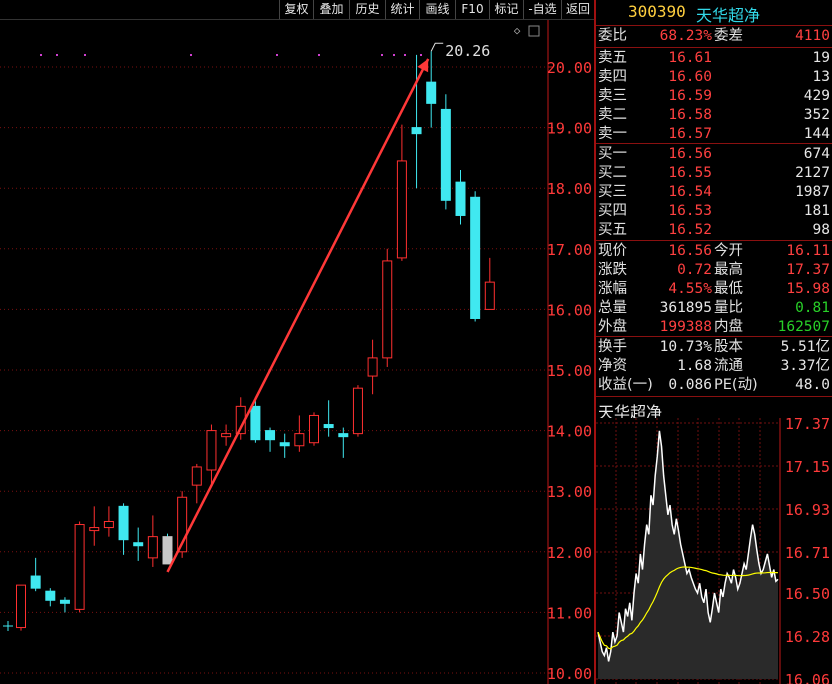 Image resolution: width=832 pixels, height=684 pixels. Describe the element at coordinates (728, 327) in the screenshot. I see `stat-label: 内盘` at that location.